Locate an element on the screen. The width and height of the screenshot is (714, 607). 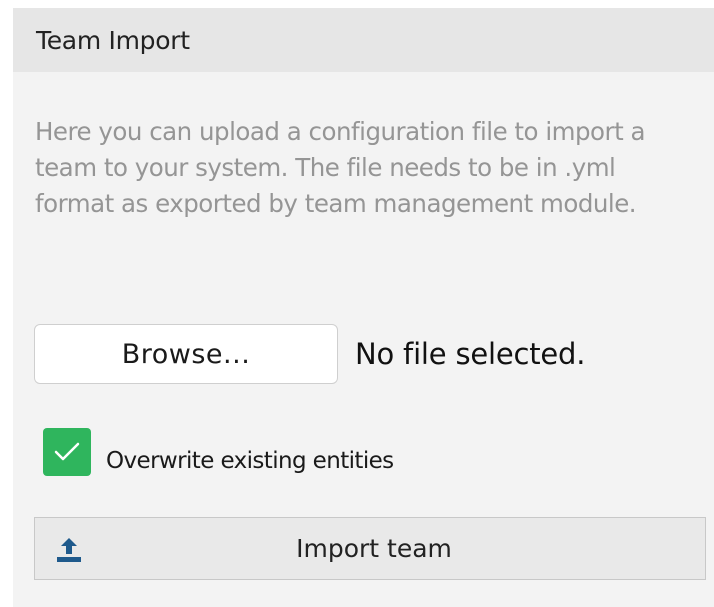
import-team-label: Import team is located at coordinates (374, 548).